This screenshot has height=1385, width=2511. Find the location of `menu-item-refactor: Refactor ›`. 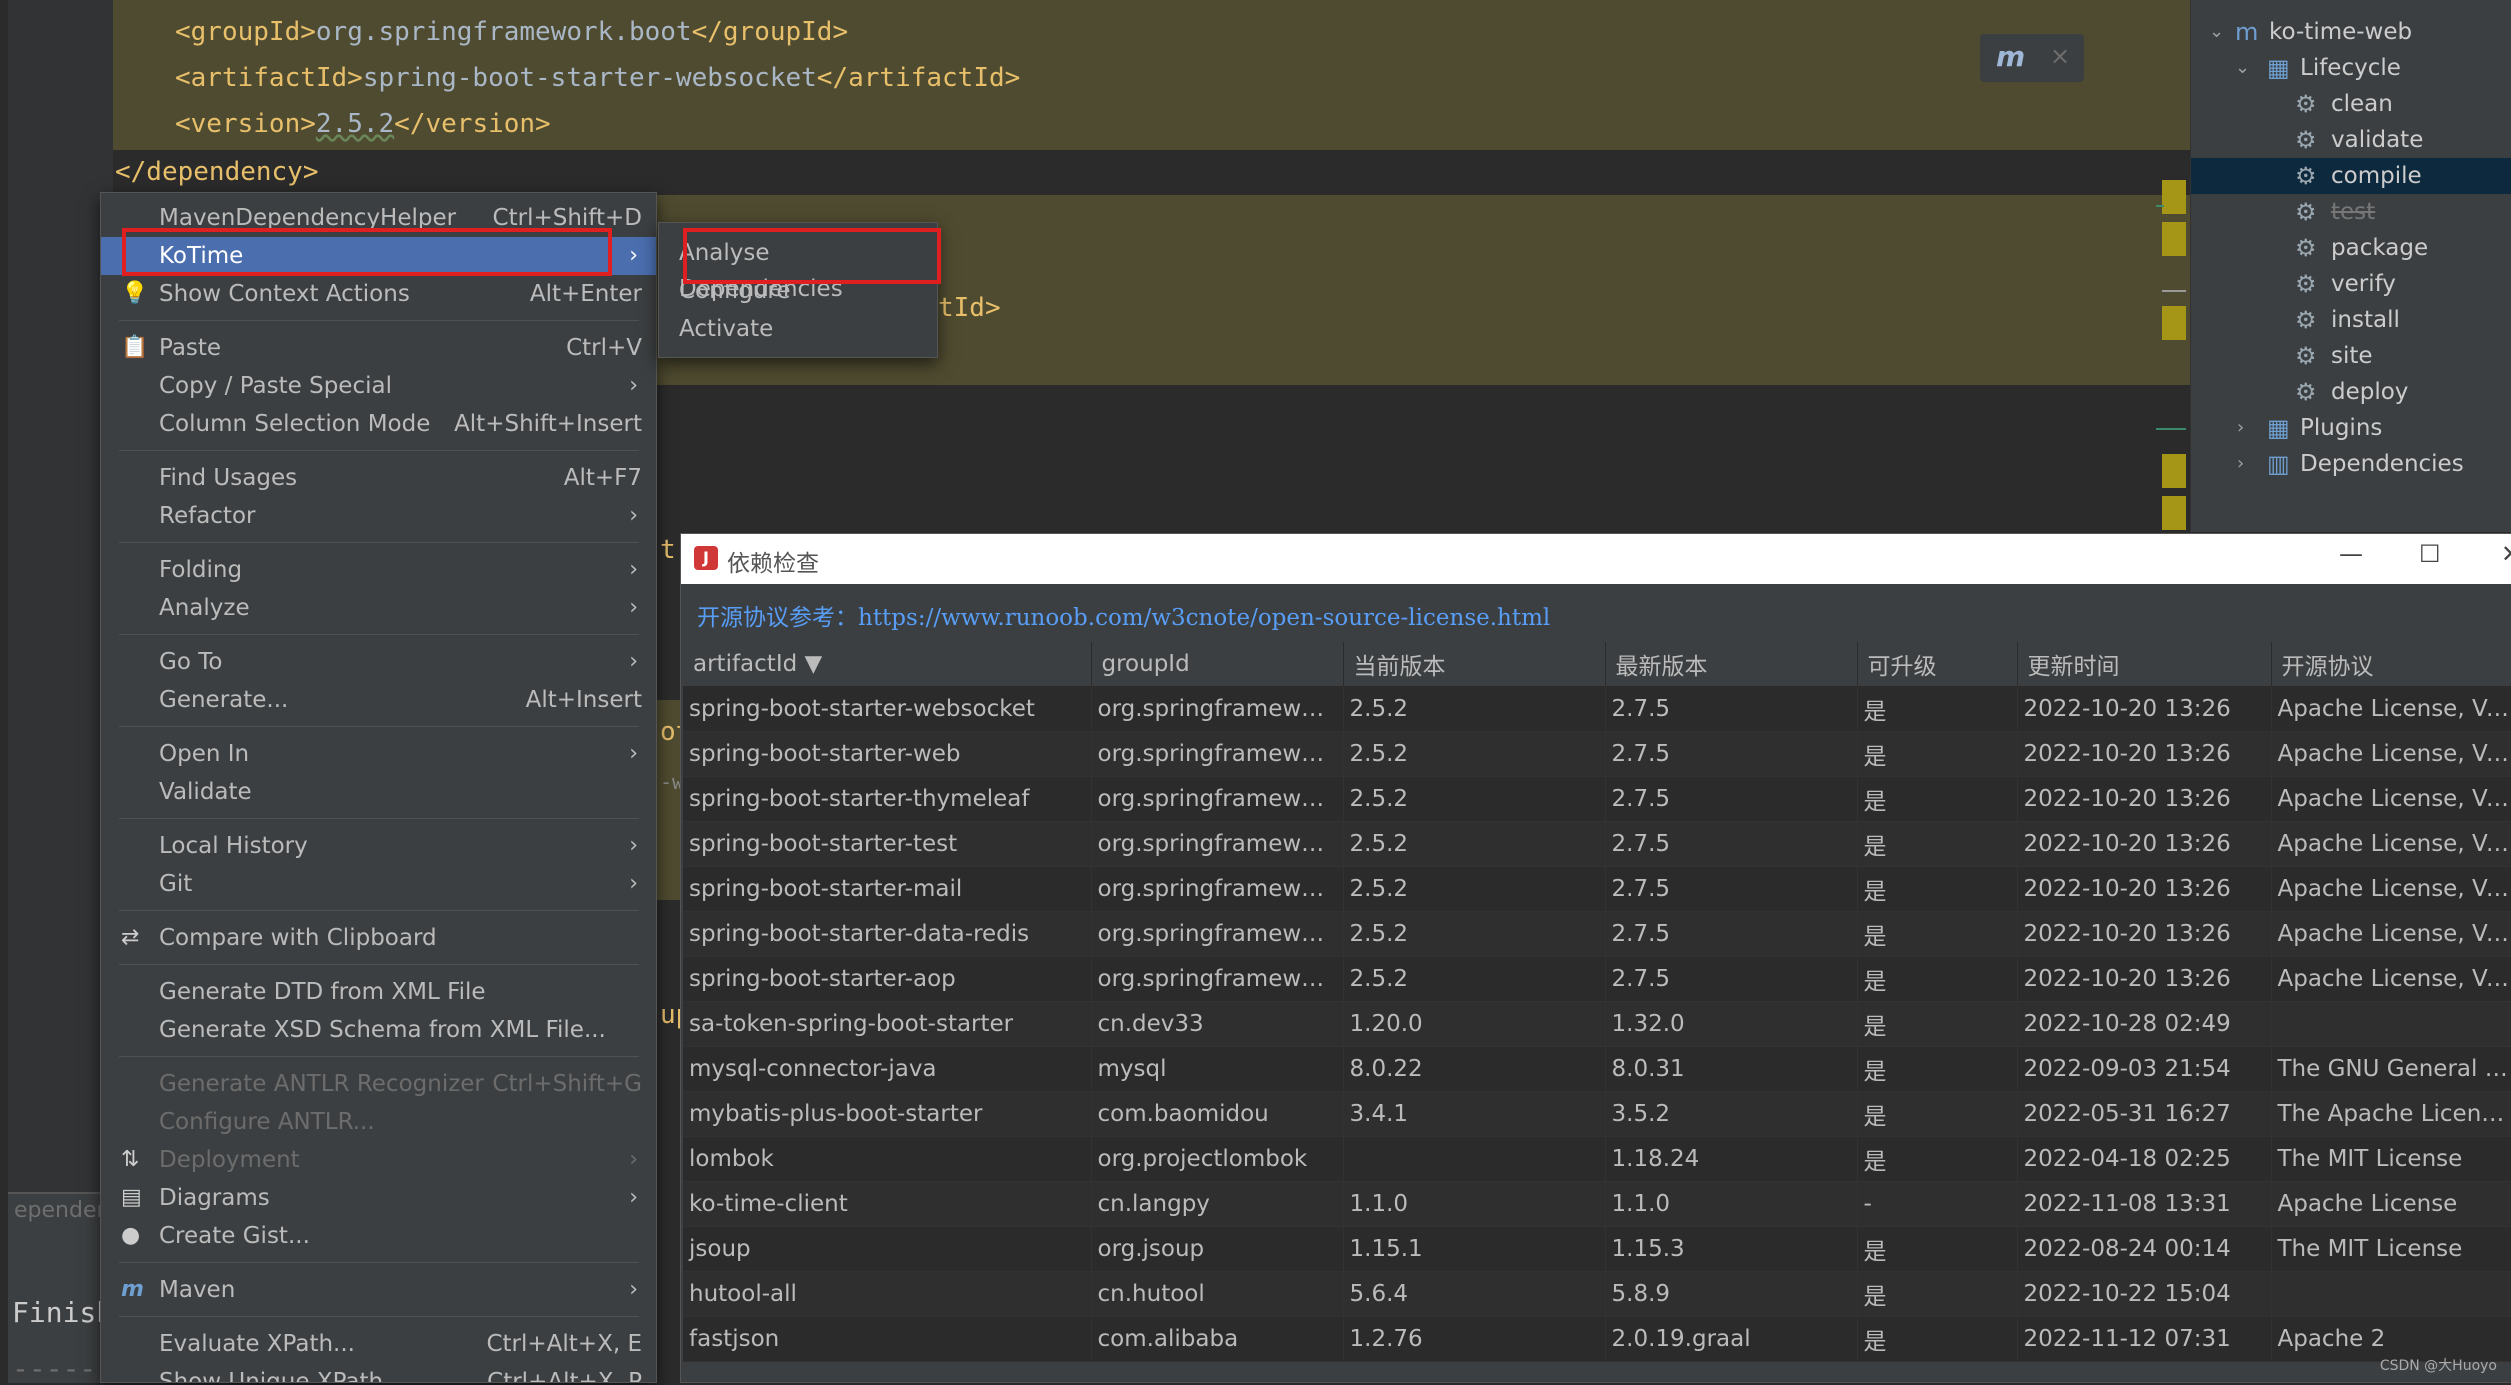

menu-item-refactor: Refactor › is located at coordinates (378, 516).